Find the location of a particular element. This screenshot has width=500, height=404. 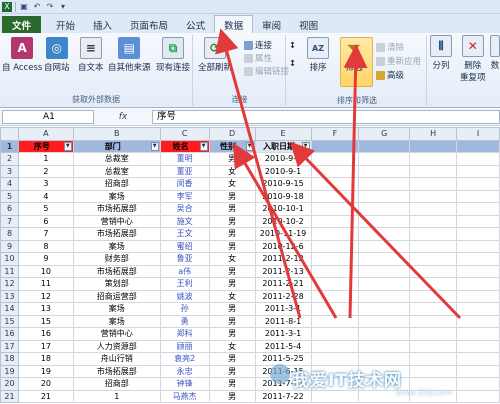

row-number: 4 is located at coordinates (9, 184).